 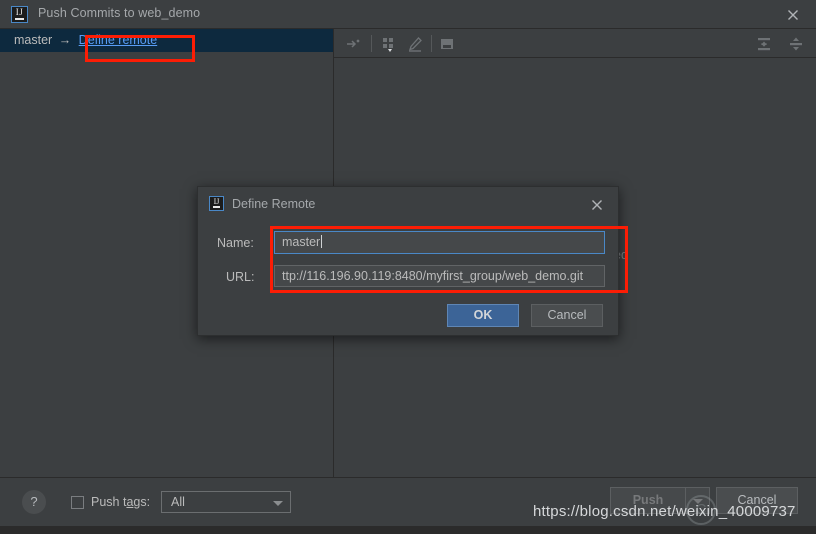 I want to click on dialog-cancel-button: Cancel, so click(x=567, y=315).